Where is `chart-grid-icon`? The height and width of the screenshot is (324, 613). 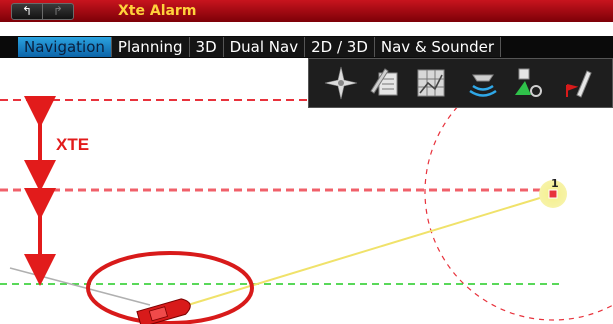
chart-grid-icon is located at coordinates (431, 83).